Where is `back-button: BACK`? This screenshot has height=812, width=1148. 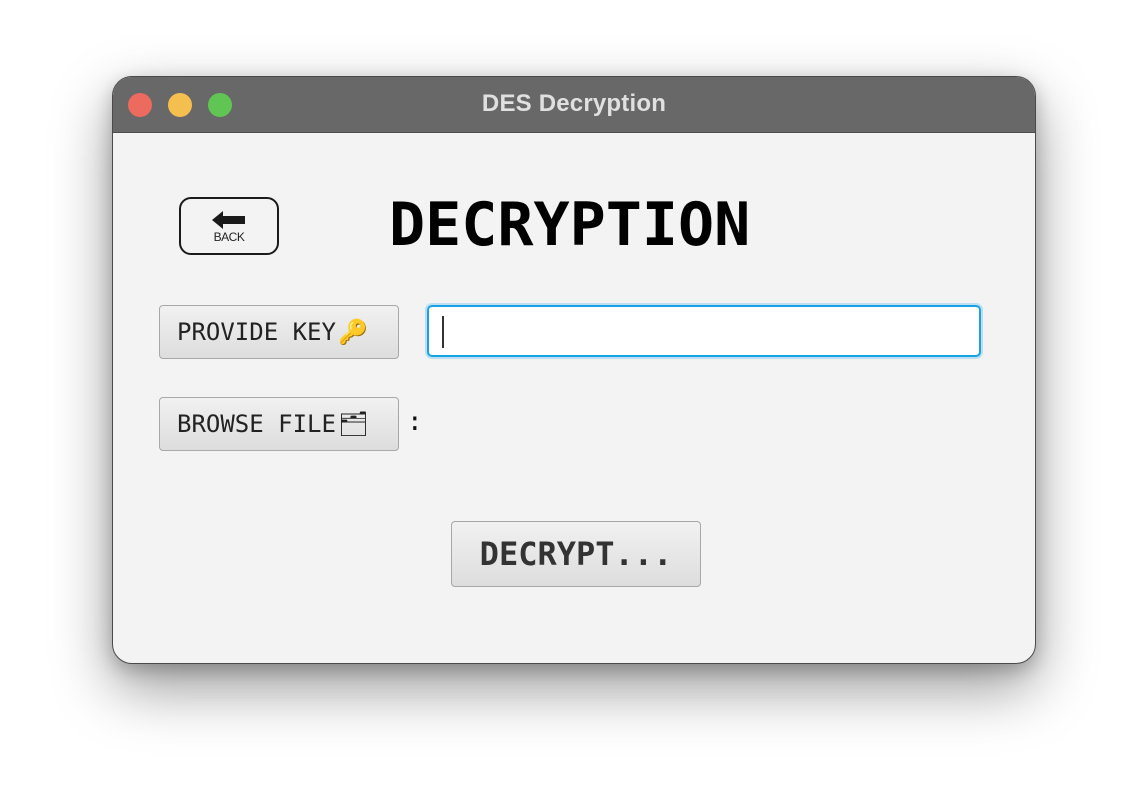
back-button: BACK is located at coordinates (229, 226).